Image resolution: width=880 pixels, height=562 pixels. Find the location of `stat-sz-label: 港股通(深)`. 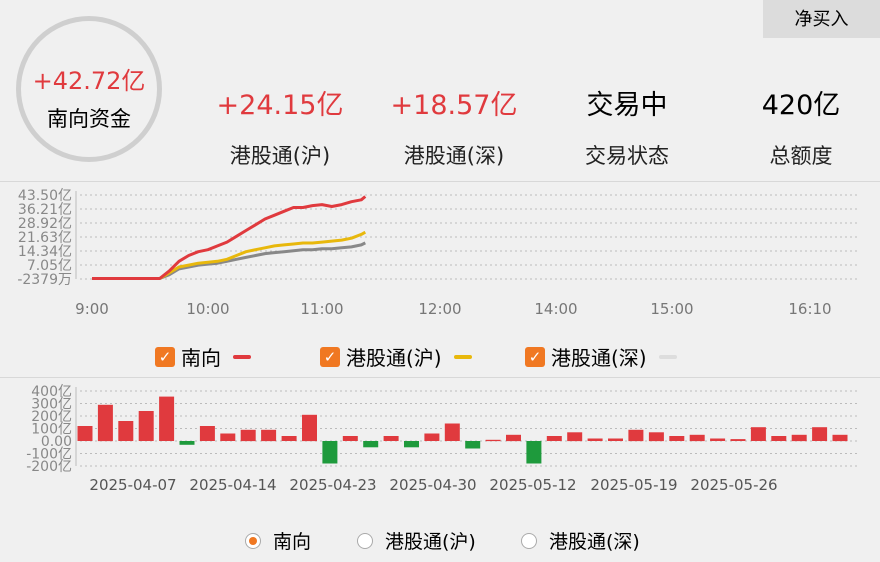

stat-sz-label: 港股通(深) is located at coordinates (454, 156).